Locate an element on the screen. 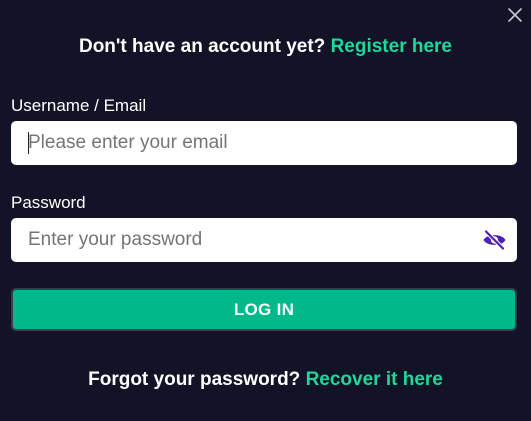 This screenshot has height=421, width=531. text-caret is located at coordinates (28, 143).